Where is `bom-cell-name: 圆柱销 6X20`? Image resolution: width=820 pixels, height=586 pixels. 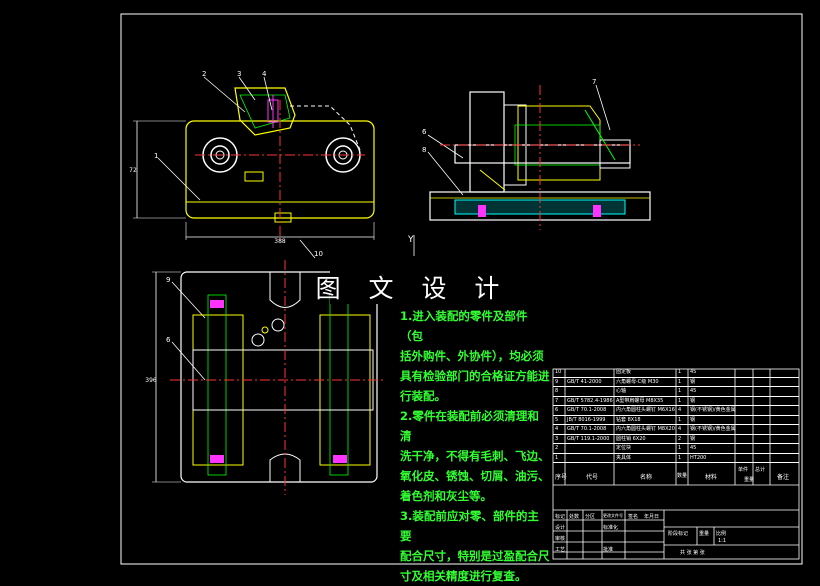 bom-cell-name: 圆柱销 6X20 is located at coordinates (631, 438).